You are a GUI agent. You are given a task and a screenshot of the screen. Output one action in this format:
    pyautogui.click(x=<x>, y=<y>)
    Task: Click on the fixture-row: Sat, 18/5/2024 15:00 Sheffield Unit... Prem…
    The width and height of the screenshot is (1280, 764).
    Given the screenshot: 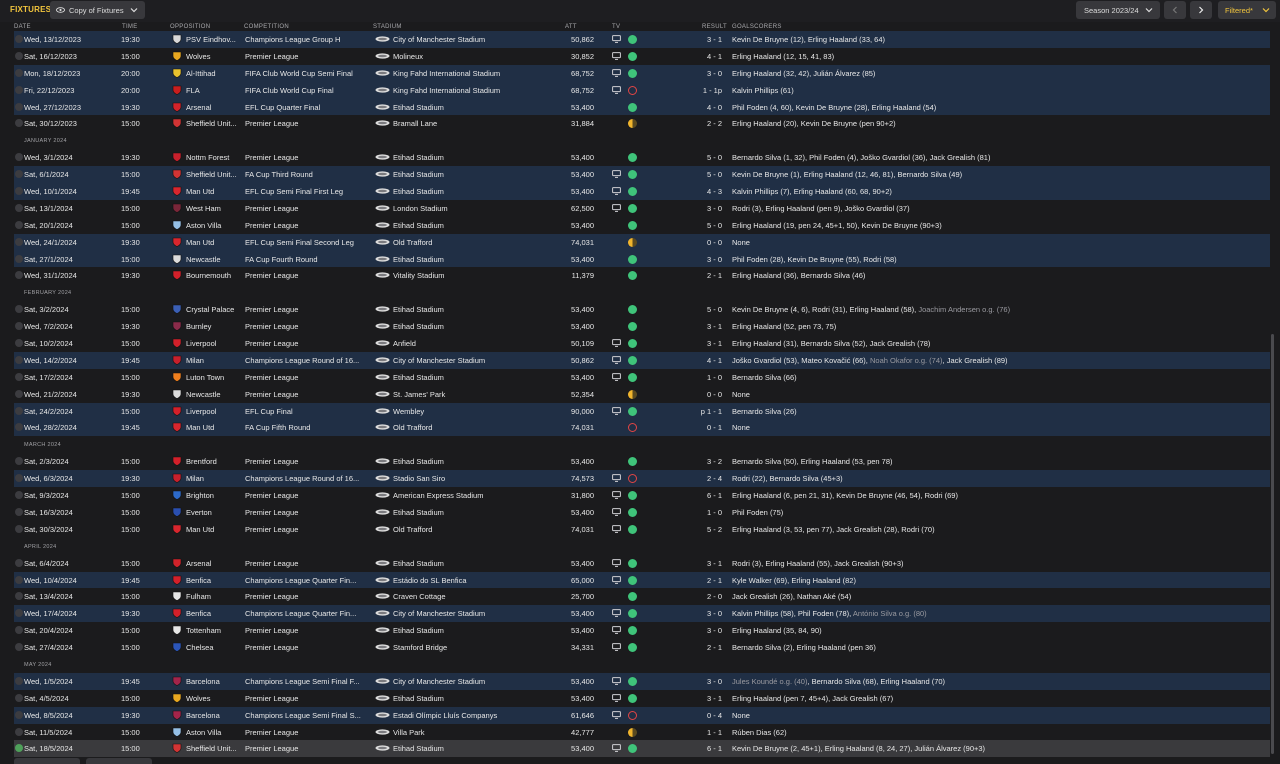 What is the action you would take?
    pyautogui.click(x=642, y=749)
    